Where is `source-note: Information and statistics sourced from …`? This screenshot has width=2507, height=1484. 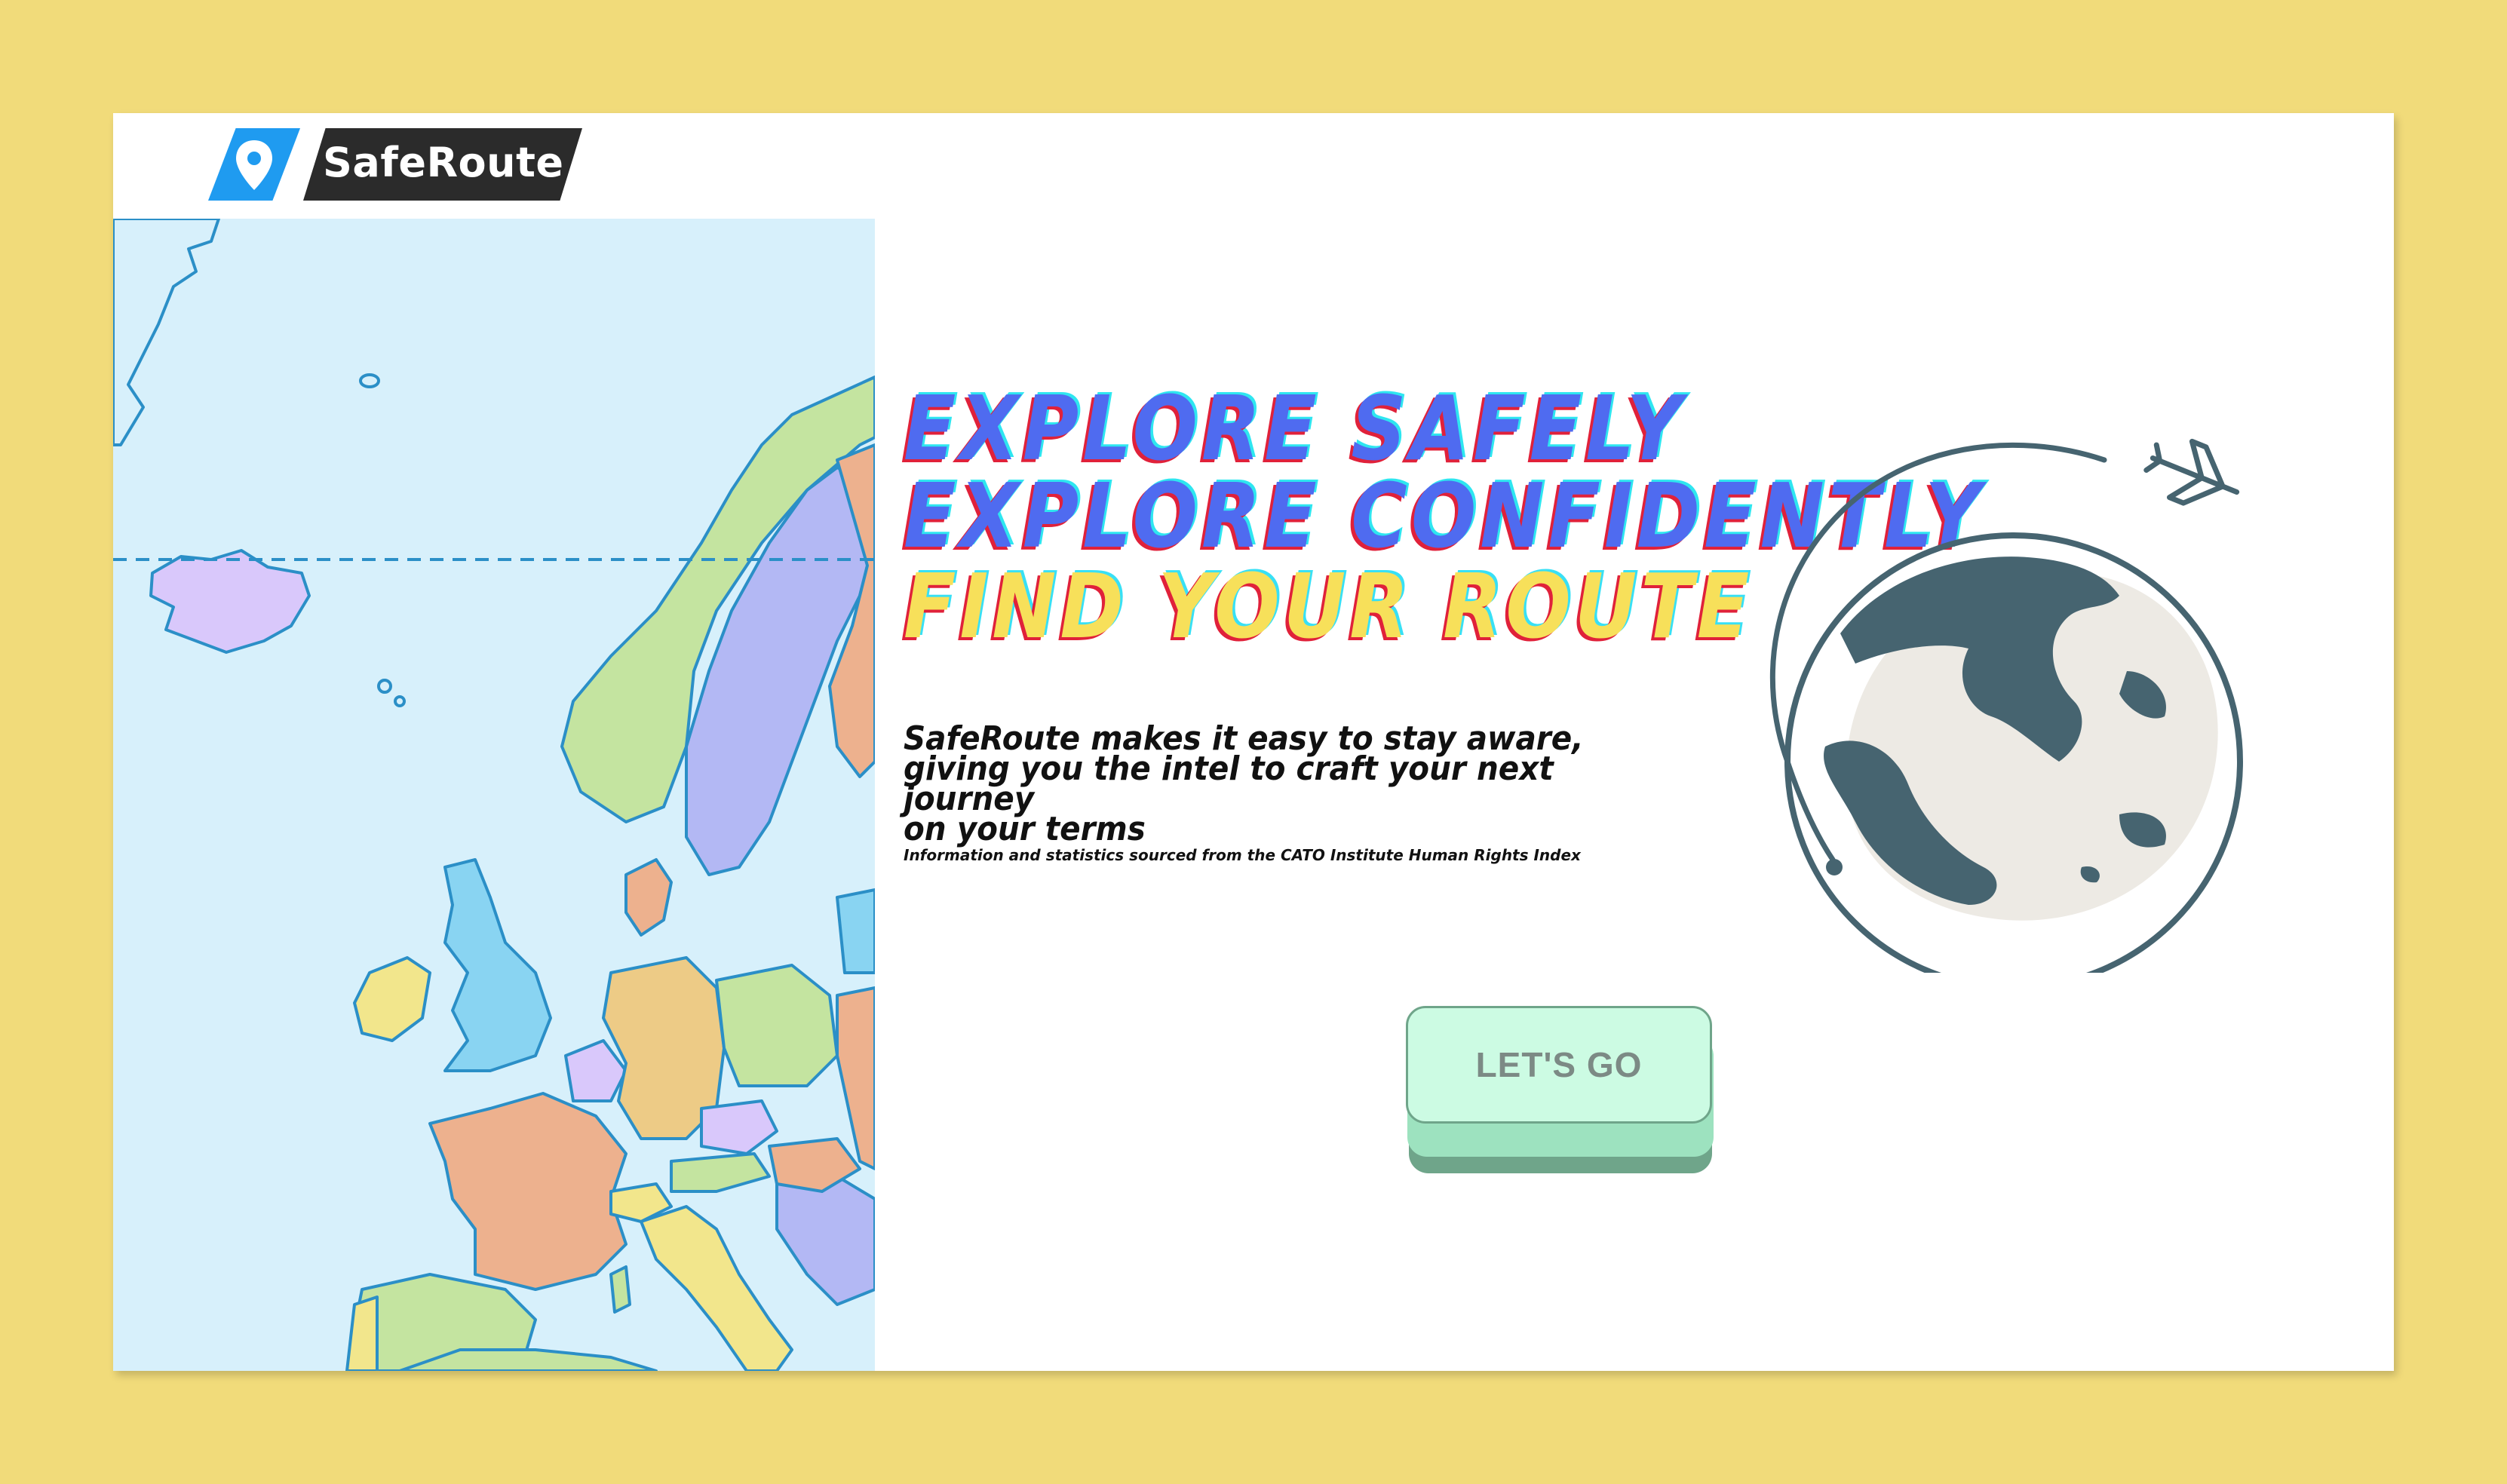
source-note: Information and statistics sourced from … is located at coordinates (1242, 855).